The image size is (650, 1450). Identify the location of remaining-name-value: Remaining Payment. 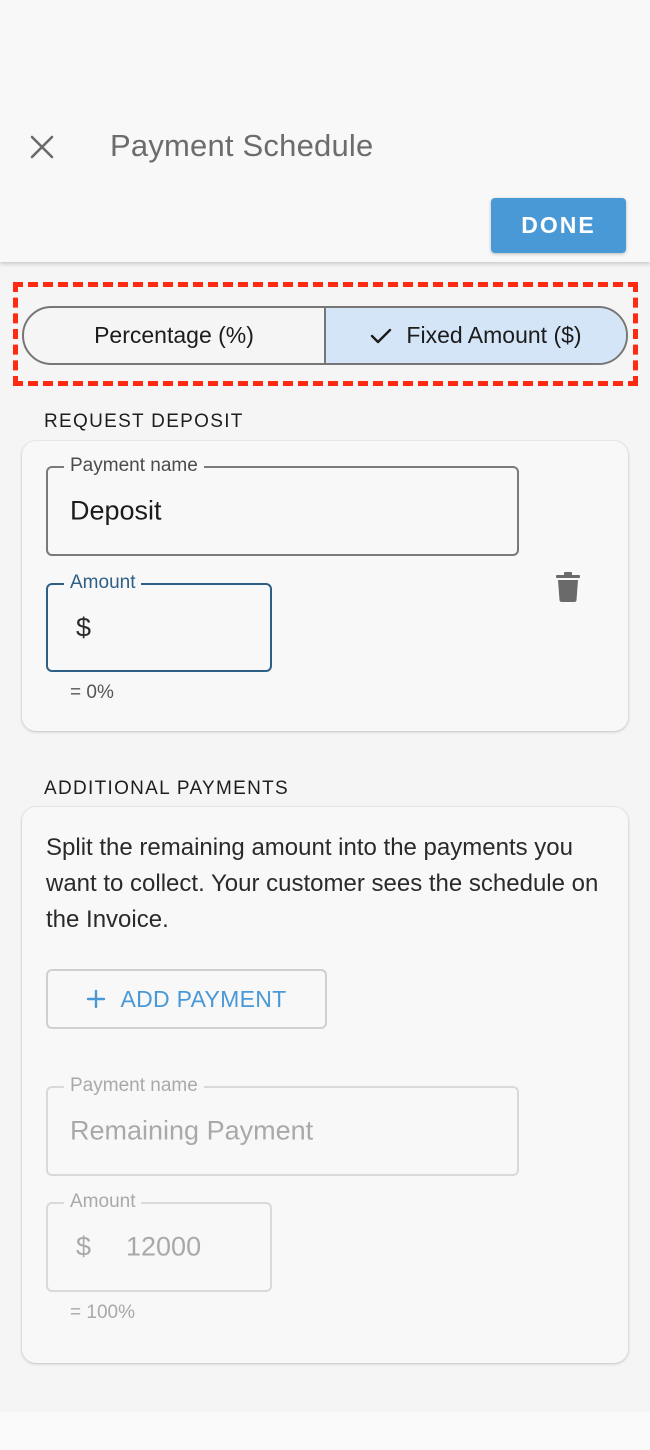
(192, 1130).